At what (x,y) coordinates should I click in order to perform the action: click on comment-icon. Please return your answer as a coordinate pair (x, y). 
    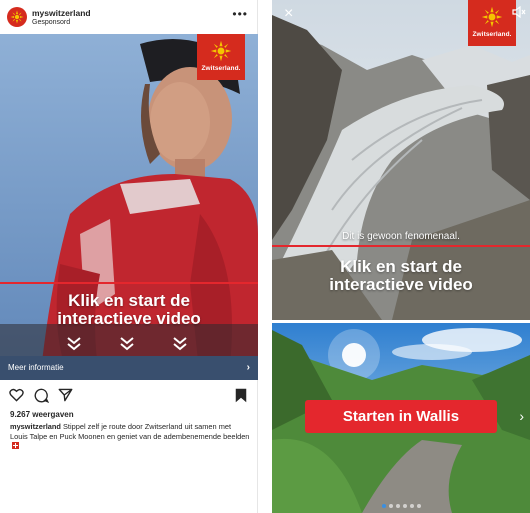
    Looking at the image, I should click on (41, 395).